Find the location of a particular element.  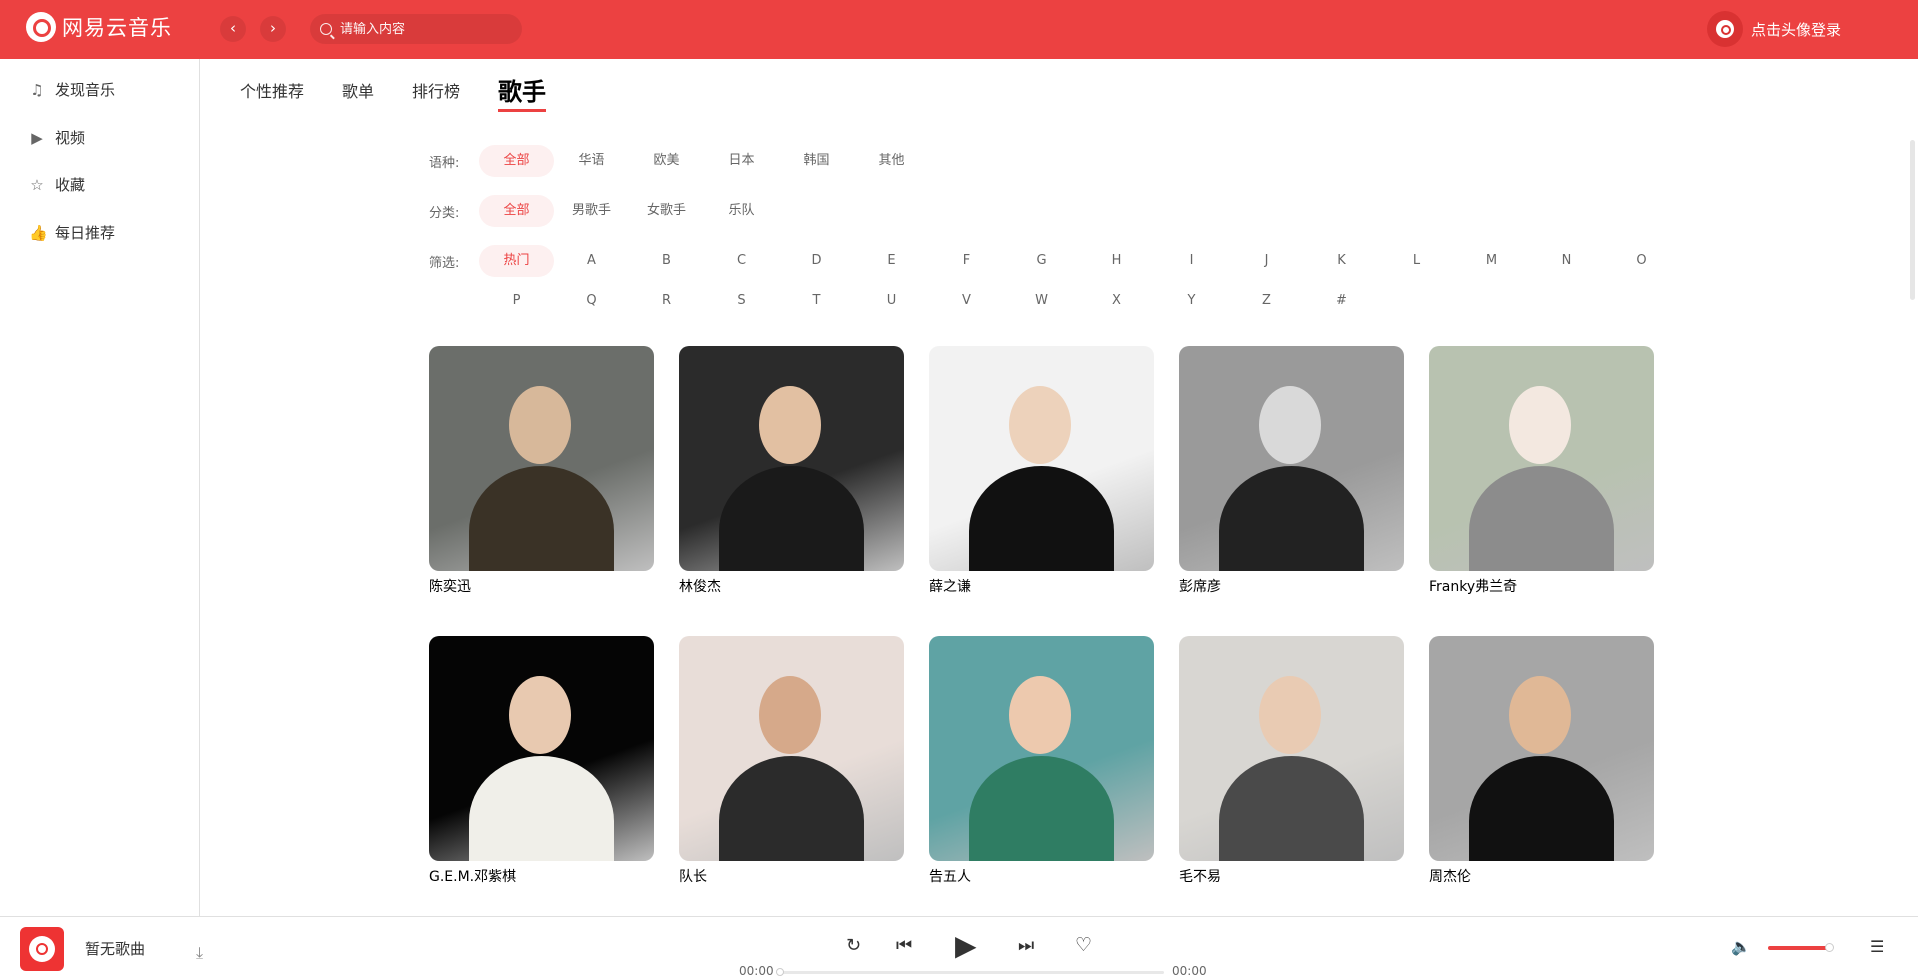

login-area: 点击头像登录 is located at coordinates (1774, 29).